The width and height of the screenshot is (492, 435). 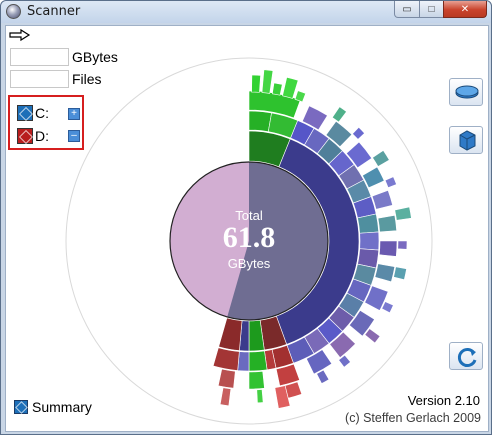 I want to click on summary-label: Summary, so click(x=62, y=407).